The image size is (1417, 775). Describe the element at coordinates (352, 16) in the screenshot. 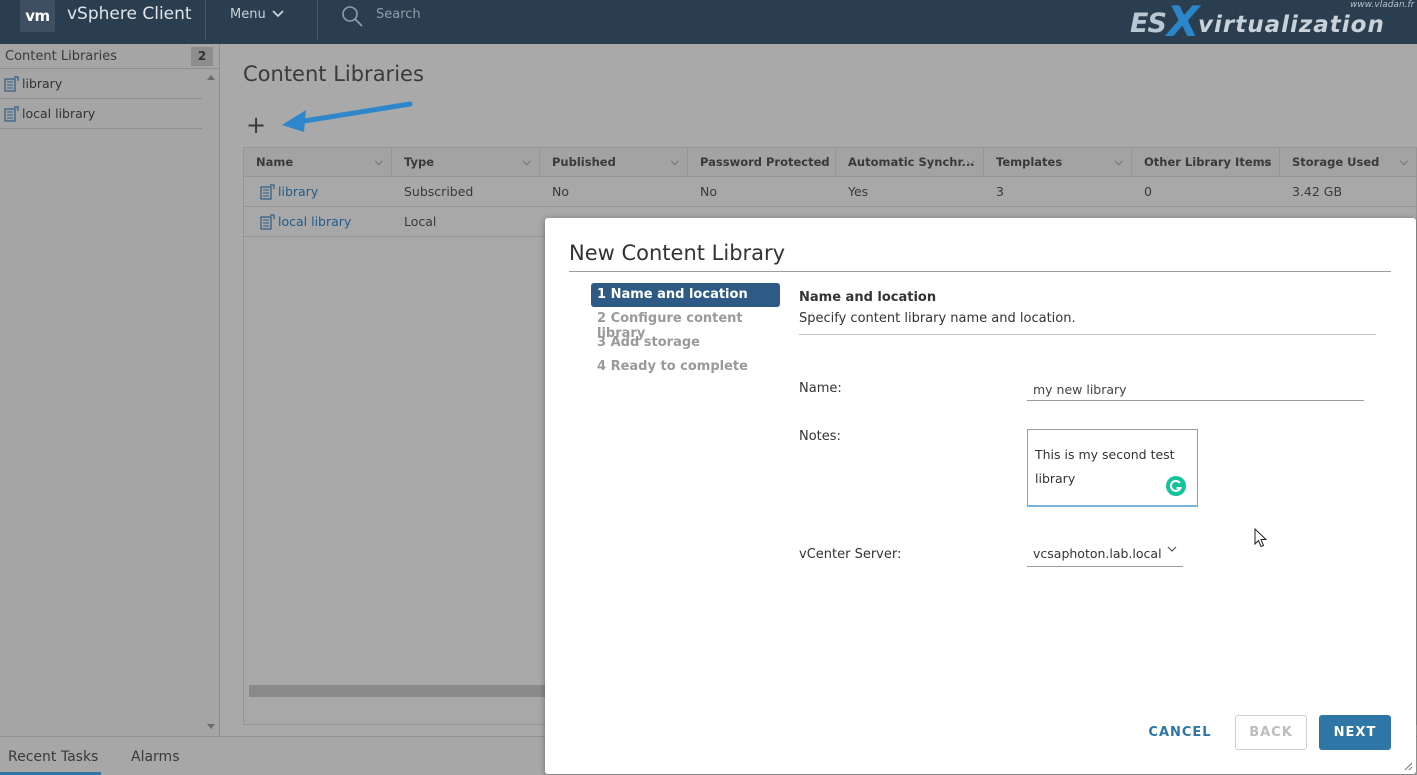

I see `search-icon` at that location.